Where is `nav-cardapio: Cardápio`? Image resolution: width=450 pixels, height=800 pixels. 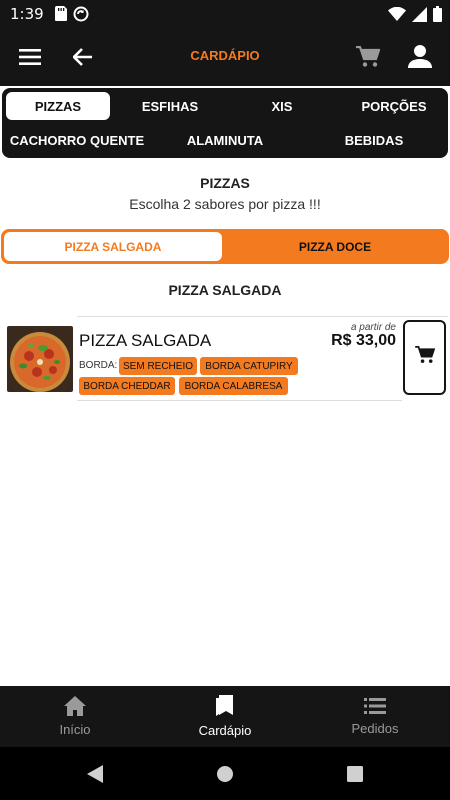 nav-cardapio: Cardápio is located at coordinates (225, 716).